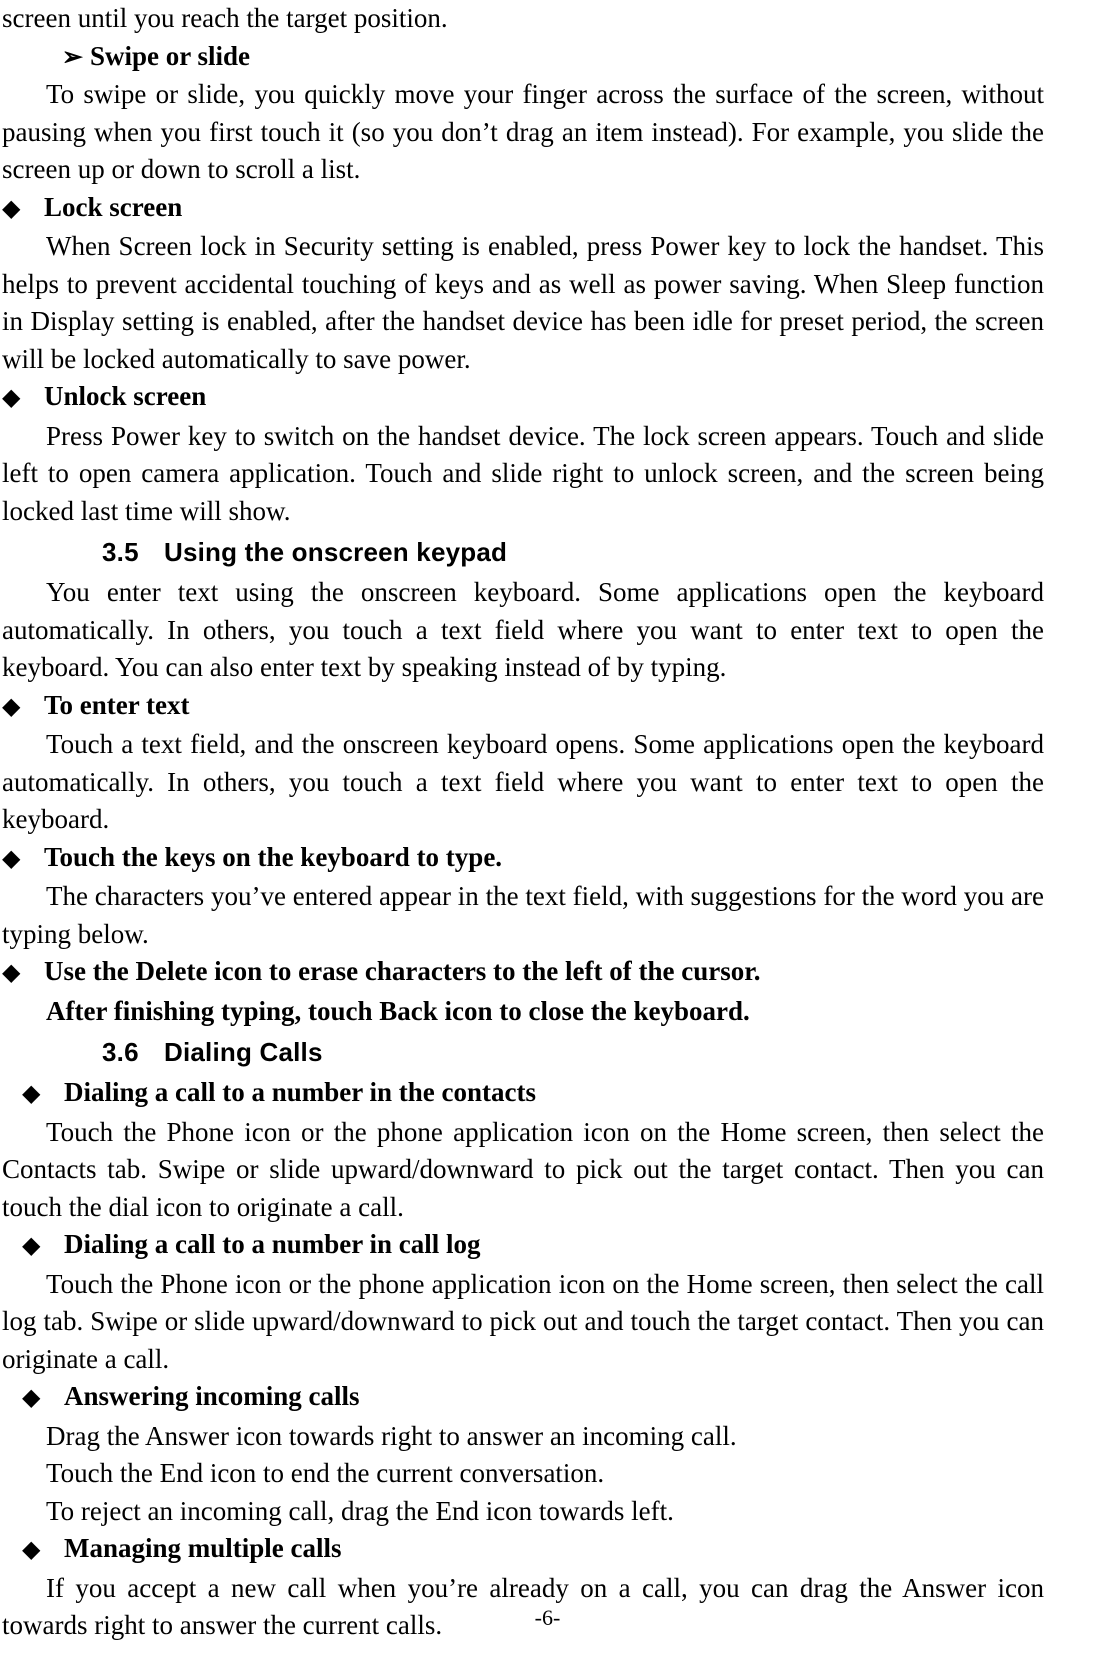  I want to click on swipe-or-slide-heading: ➢ Swipe or slide, so click(523, 57).